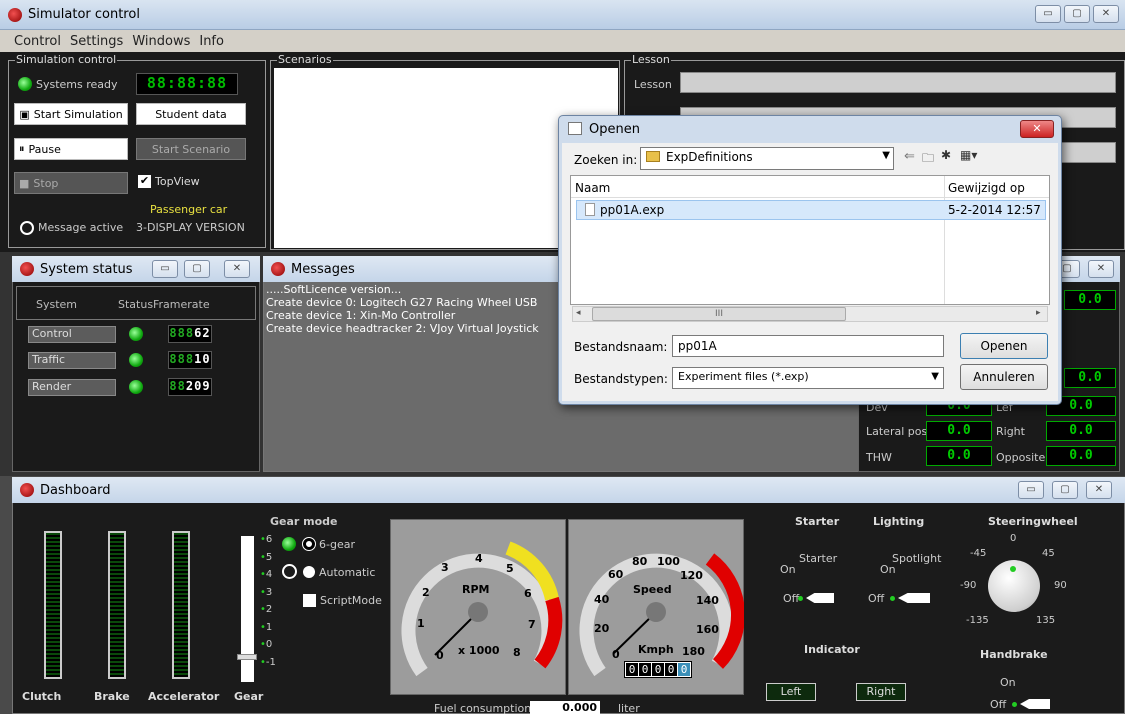 This screenshot has width=1125, height=714. What do you see at coordinates (22, 148) in the screenshot?
I see `pause-icon: ⏸` at bounding box center [22, 148].